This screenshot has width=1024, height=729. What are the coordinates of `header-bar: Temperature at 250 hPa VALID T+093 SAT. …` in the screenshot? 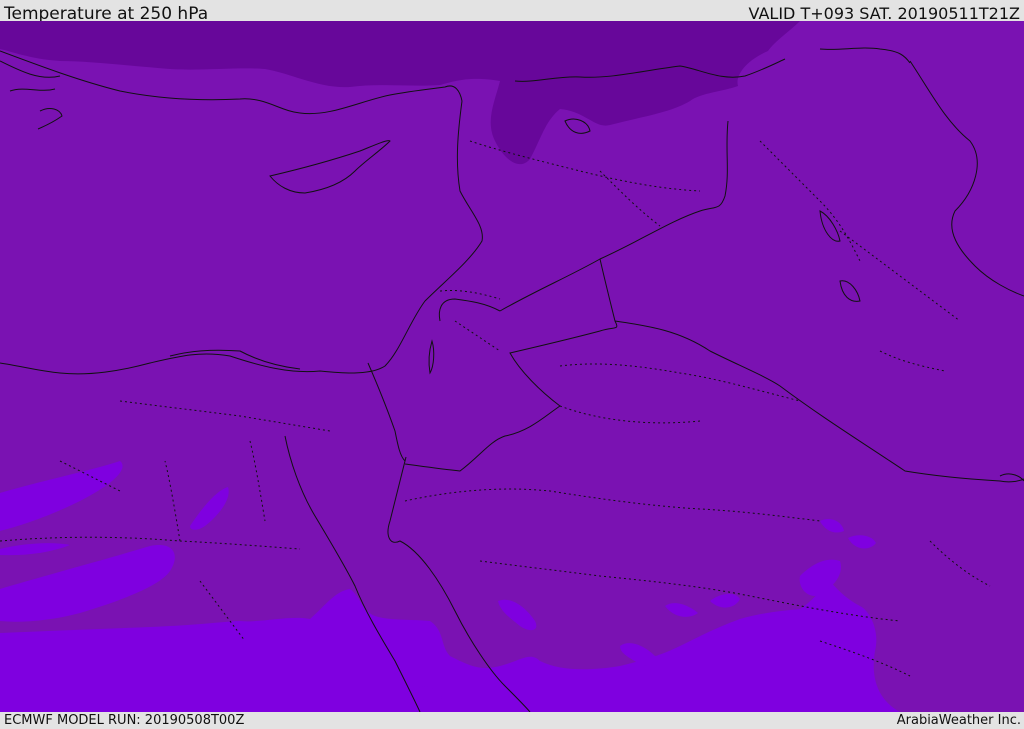 It's located at (512, 12).